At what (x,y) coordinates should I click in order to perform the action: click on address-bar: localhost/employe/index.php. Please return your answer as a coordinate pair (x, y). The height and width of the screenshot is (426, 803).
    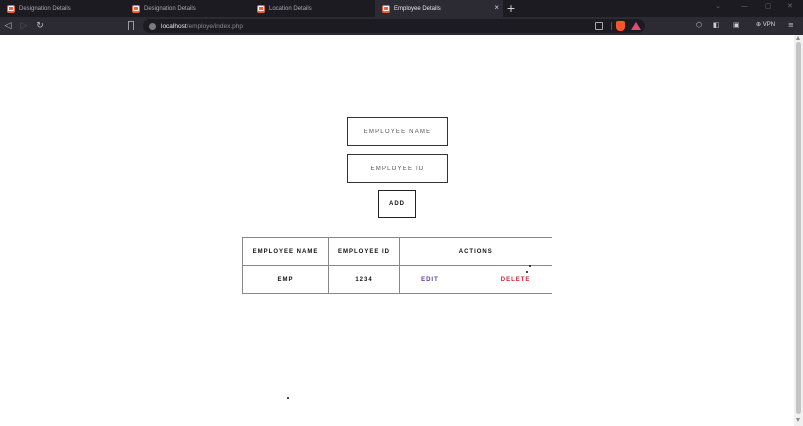
    Looking at the image, I should click on (394, 26).